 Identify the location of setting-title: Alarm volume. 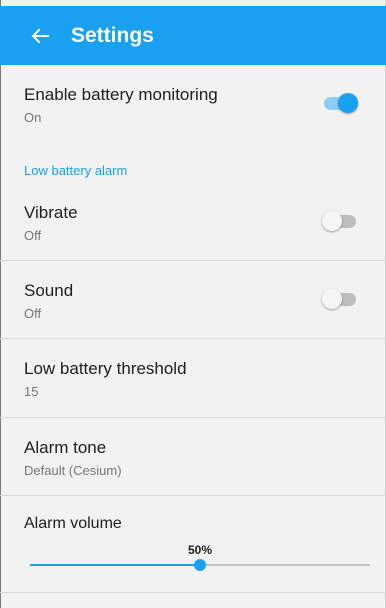
(73, 523).